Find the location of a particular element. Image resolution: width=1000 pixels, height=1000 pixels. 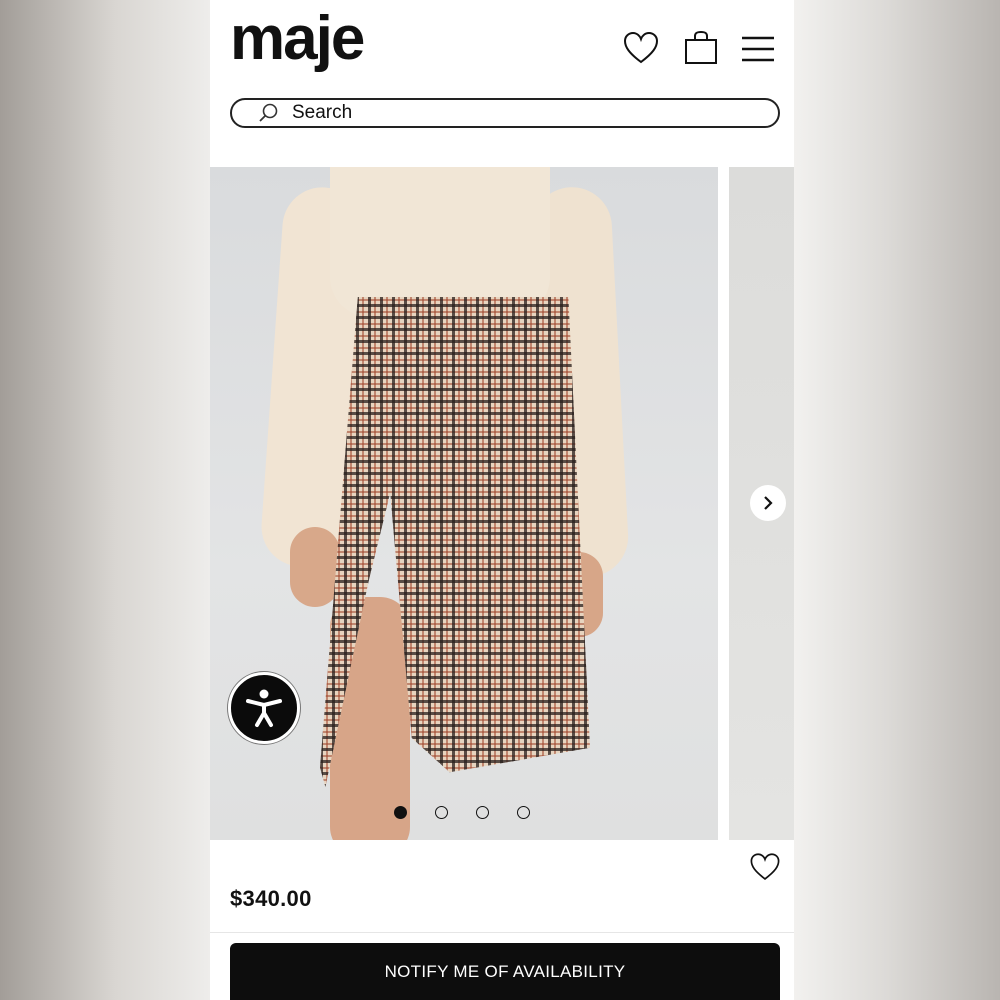

next-image-button is located at coordinates (768, 503).